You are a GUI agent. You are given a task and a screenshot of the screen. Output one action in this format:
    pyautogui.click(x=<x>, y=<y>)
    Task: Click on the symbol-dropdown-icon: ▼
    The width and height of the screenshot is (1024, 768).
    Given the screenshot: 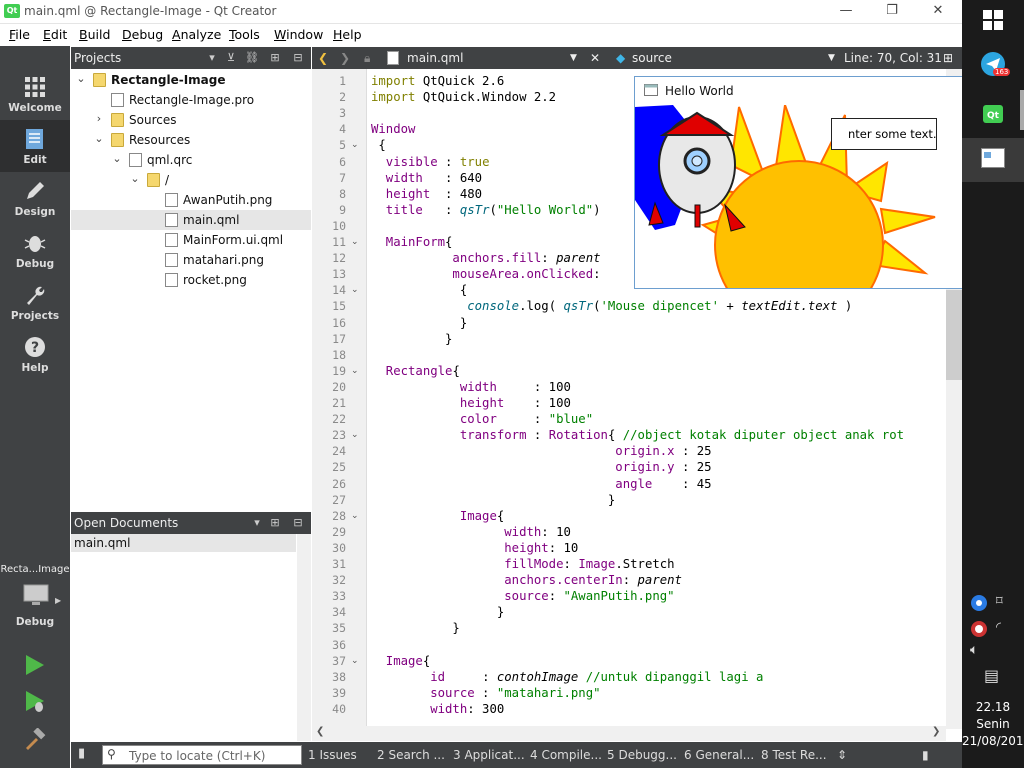 What is the action you would take?
    pyautogui.click(x=831, y=58)
    